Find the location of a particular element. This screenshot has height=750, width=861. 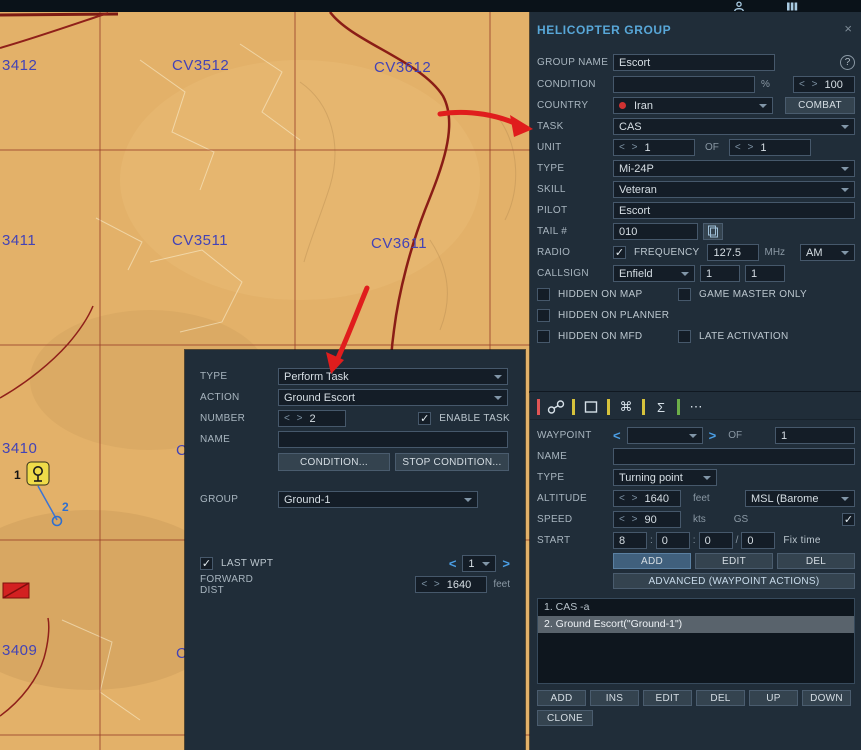

last-wpt-select: 1 is located at coordinates (479, 563).